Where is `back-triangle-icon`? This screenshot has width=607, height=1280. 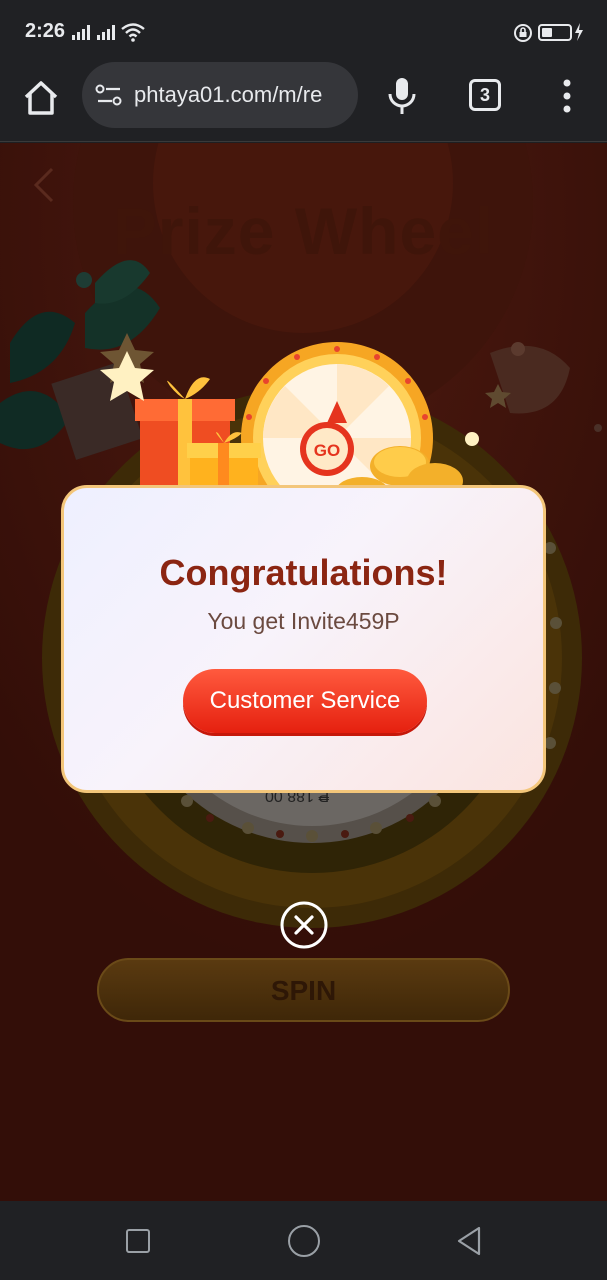
back-triangle-icon is located at coordinates (469, 1241).